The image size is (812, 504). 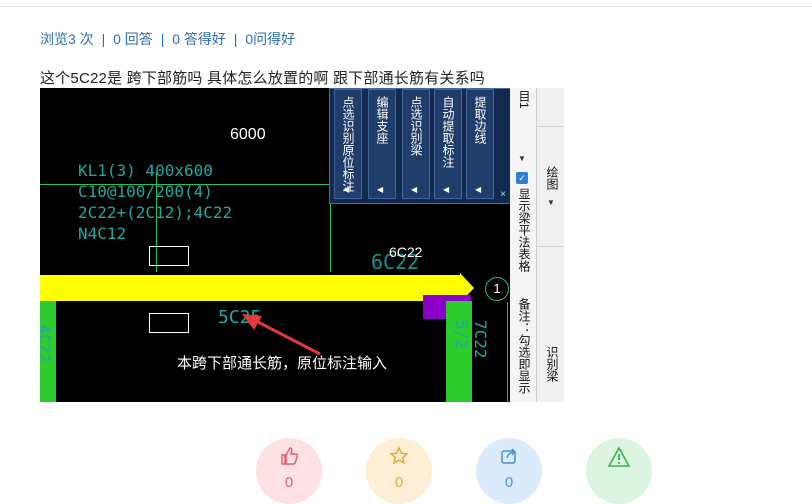 I want to click on panel-button-label: 点选识别原位标注, so click(x=348, y=144).